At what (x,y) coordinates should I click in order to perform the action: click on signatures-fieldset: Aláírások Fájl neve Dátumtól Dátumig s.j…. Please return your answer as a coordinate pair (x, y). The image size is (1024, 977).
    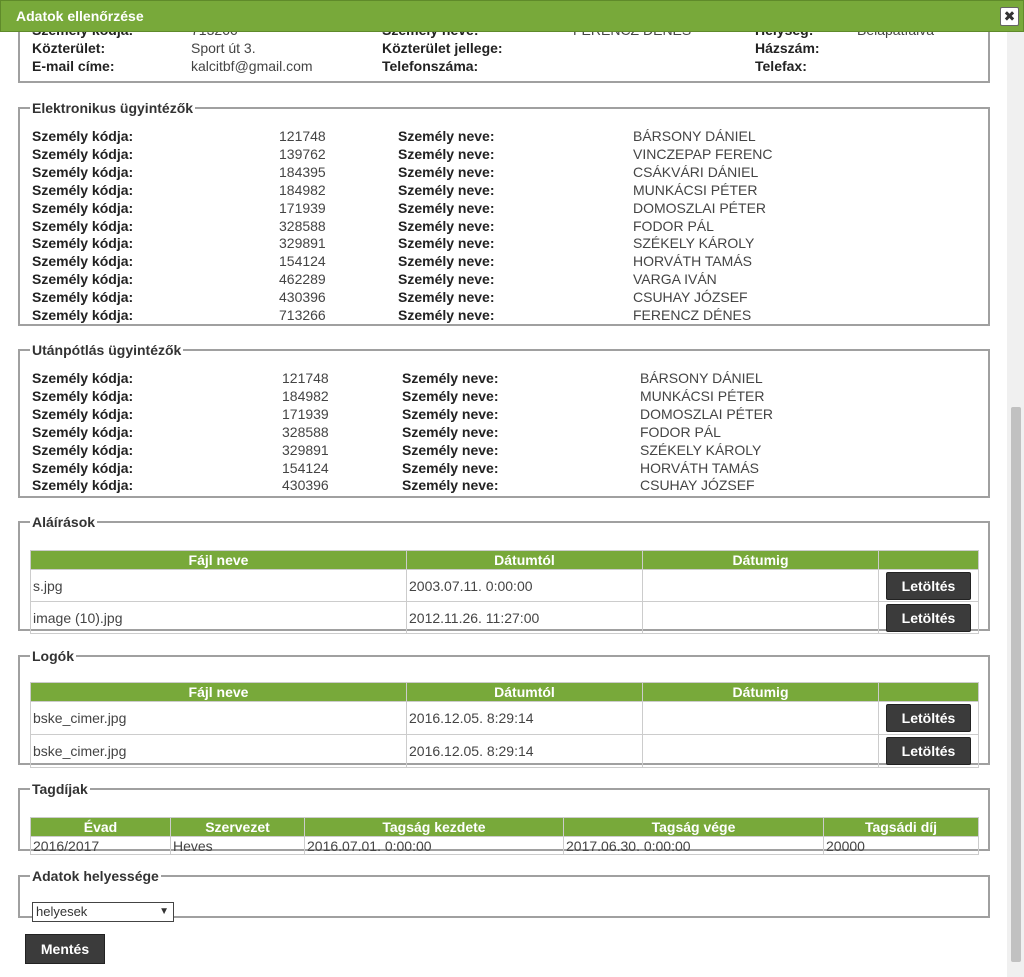
    Looking at the image, I should click on (504, 574).